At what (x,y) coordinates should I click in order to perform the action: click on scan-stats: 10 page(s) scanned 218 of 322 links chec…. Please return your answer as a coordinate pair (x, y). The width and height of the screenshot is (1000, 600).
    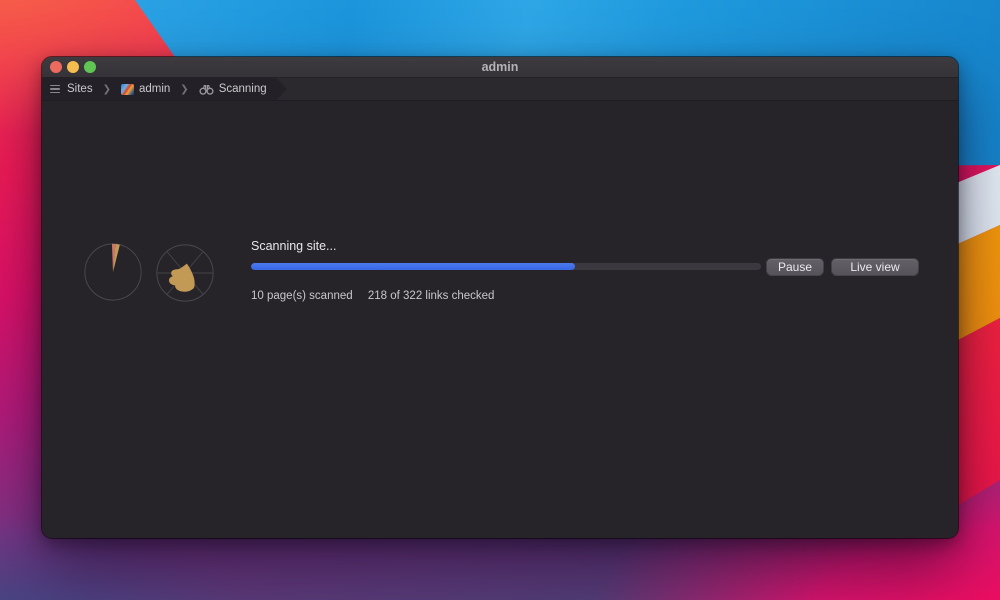
    Looking at the image, I should click on (372, 296).